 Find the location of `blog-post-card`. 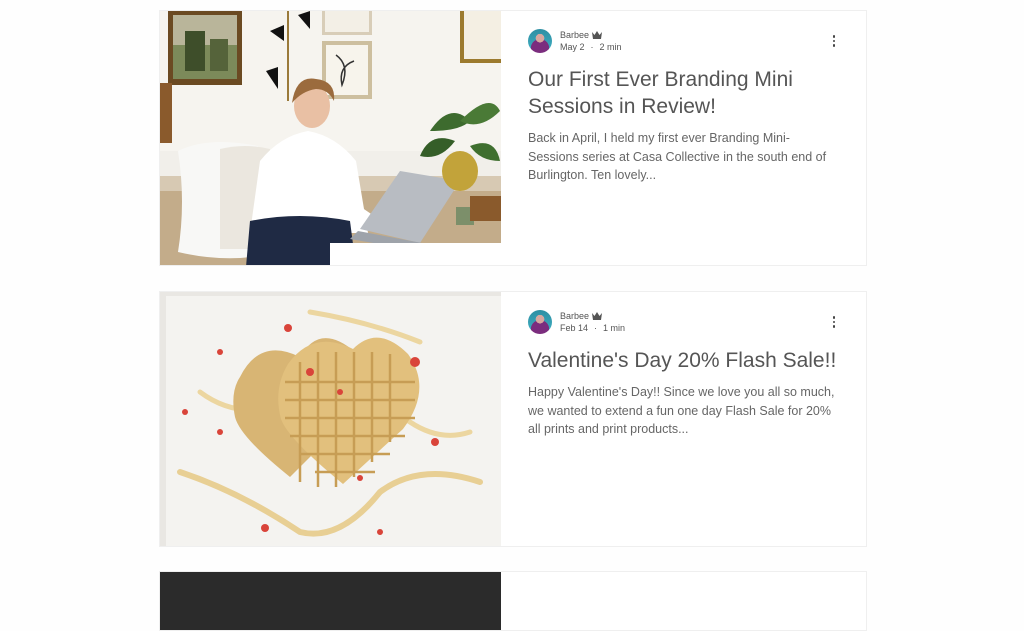

blog-post-card is located at coordinates (513, 601).